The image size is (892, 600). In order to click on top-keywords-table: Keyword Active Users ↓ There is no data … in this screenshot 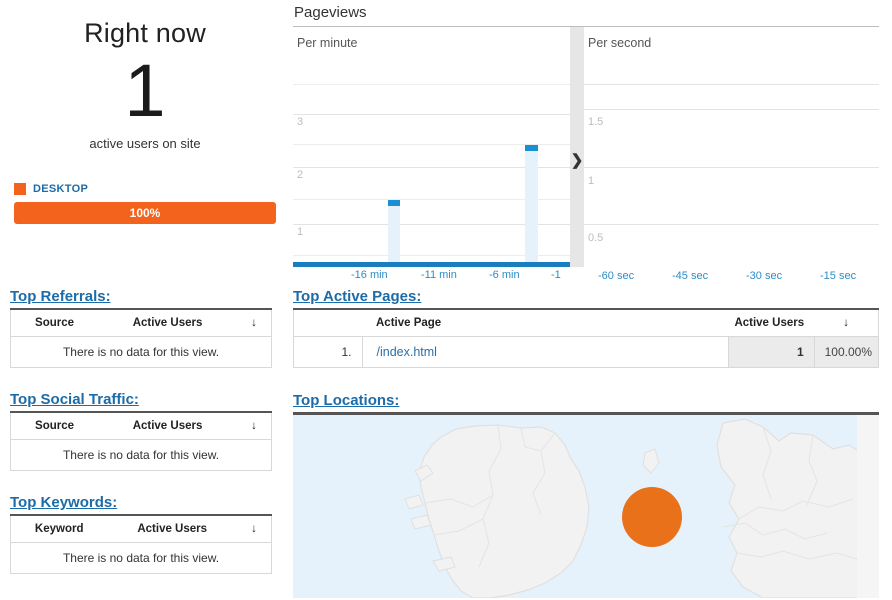, I will do `click(141, 544)`.